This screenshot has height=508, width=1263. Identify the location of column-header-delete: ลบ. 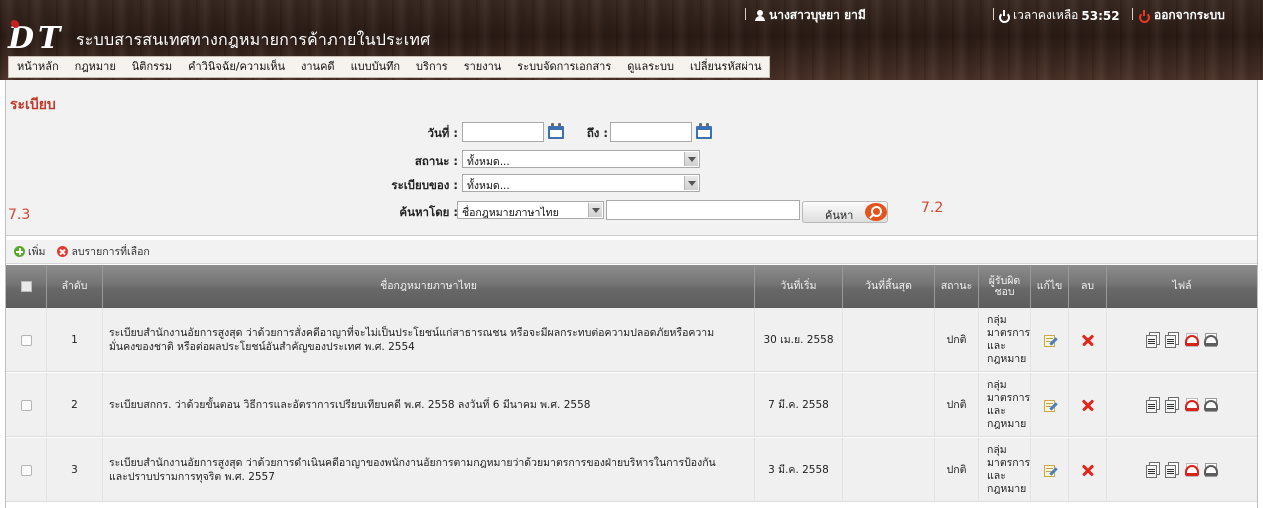
(1087, 286).